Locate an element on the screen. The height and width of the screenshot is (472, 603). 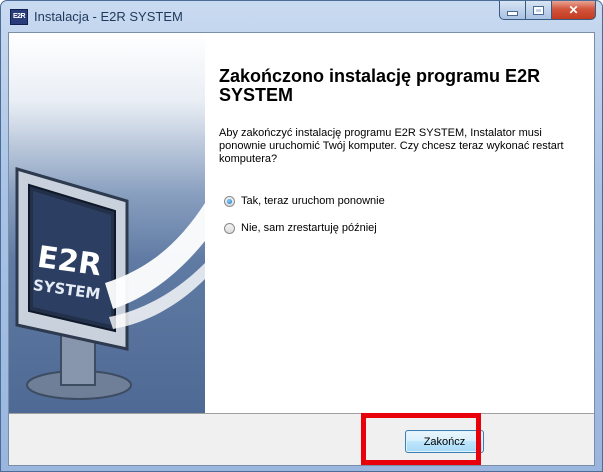
minimize-icon is located at coordinates (512, 13).